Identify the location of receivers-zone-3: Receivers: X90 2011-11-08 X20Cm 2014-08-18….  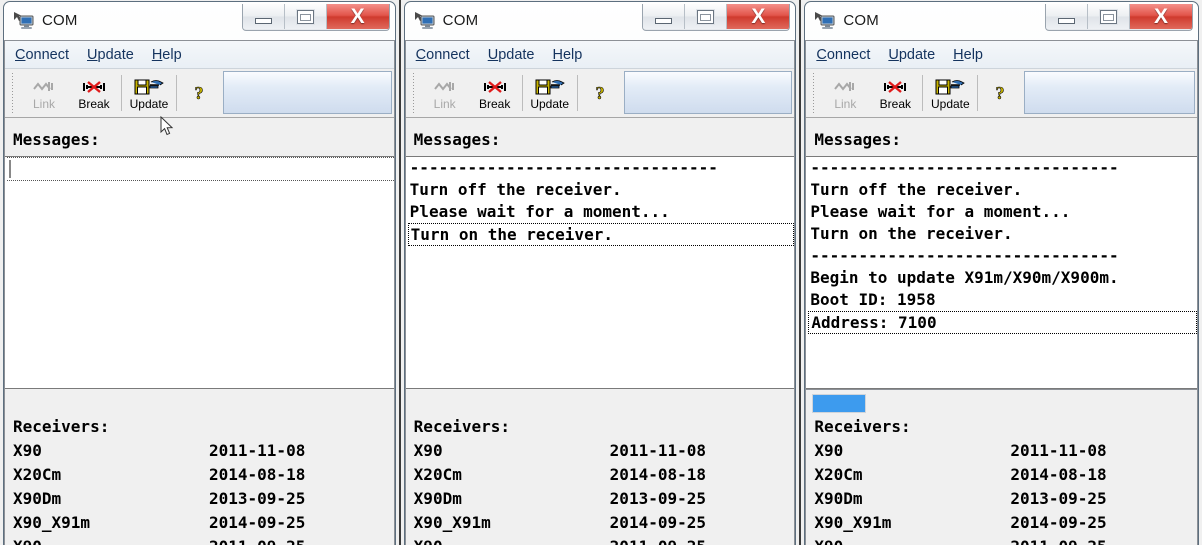
(1001, 480).